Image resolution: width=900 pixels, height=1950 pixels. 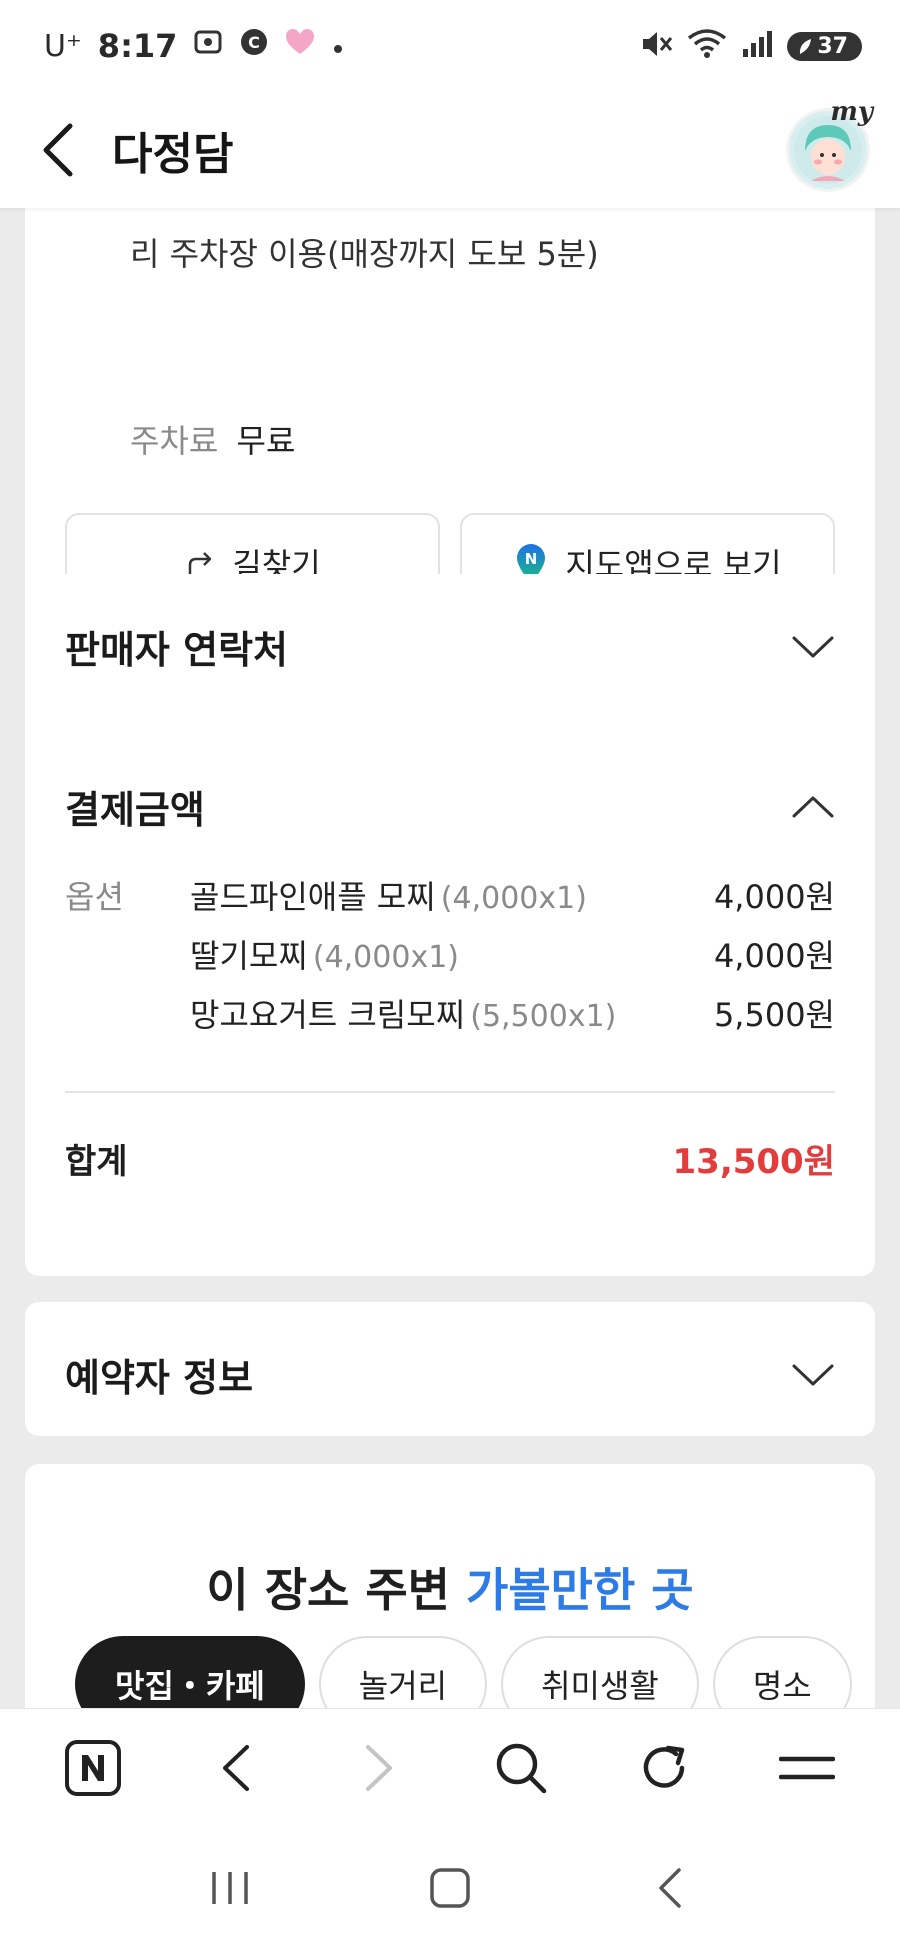 What do you see at coordinates (580, 1590) in the screenshot?
I see `nearby-title-accent: 가볼만한 곳` at bounding box center [580, 1590].